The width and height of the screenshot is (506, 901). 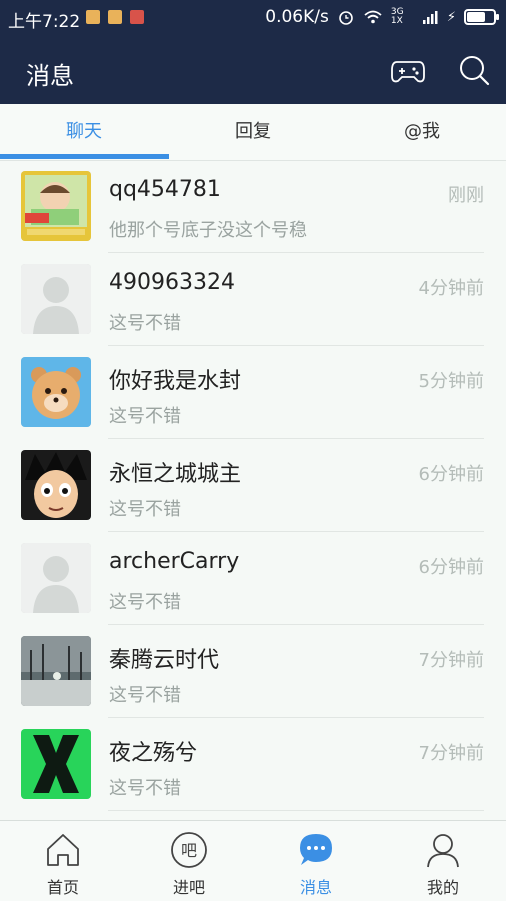 I want to click on nav-label: 我的, so click(x=442, y=887).